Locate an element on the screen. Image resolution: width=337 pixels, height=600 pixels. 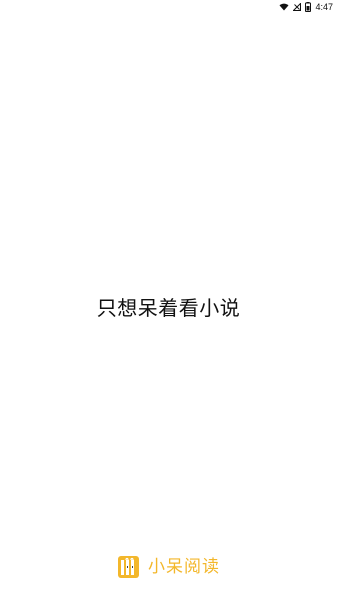
app-name: 小呆阅读 is located at coordinates (184, 566).